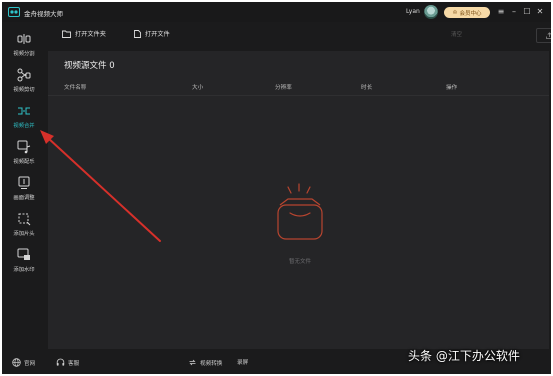 Image resolution: width=553 pixels, height=376 pixels. Describe the element at coordinates (548, 35) in the screenshot. I see `export-icon` at that location.